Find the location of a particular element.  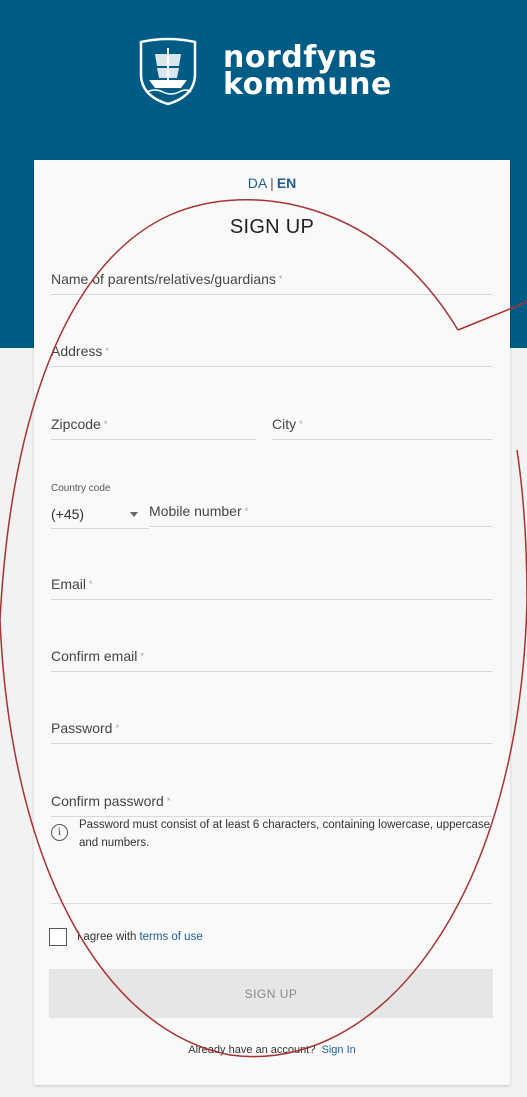

logo-text: nordfyns kommune is located at coordinates (307, 72).